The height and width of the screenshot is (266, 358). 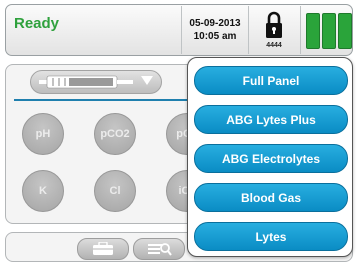 I want to click on analyte-label: K, so click(x=43, y=191).